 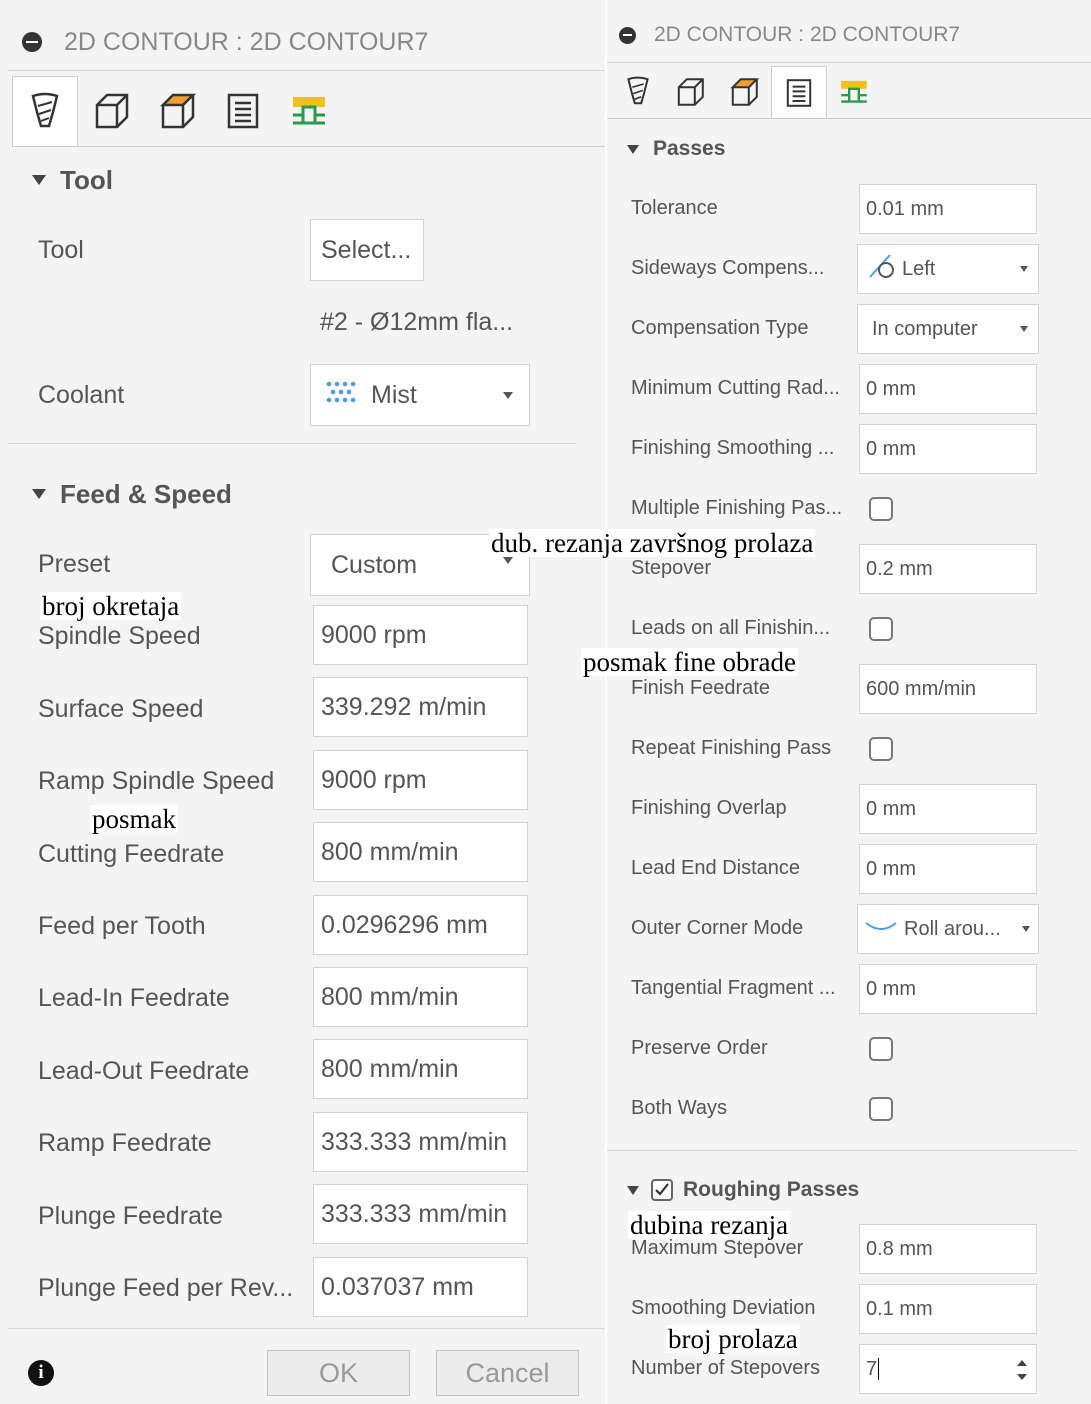 I want to click on lead-out-feedrate-input: 800 mm/min, so click(x=420, y=1069).